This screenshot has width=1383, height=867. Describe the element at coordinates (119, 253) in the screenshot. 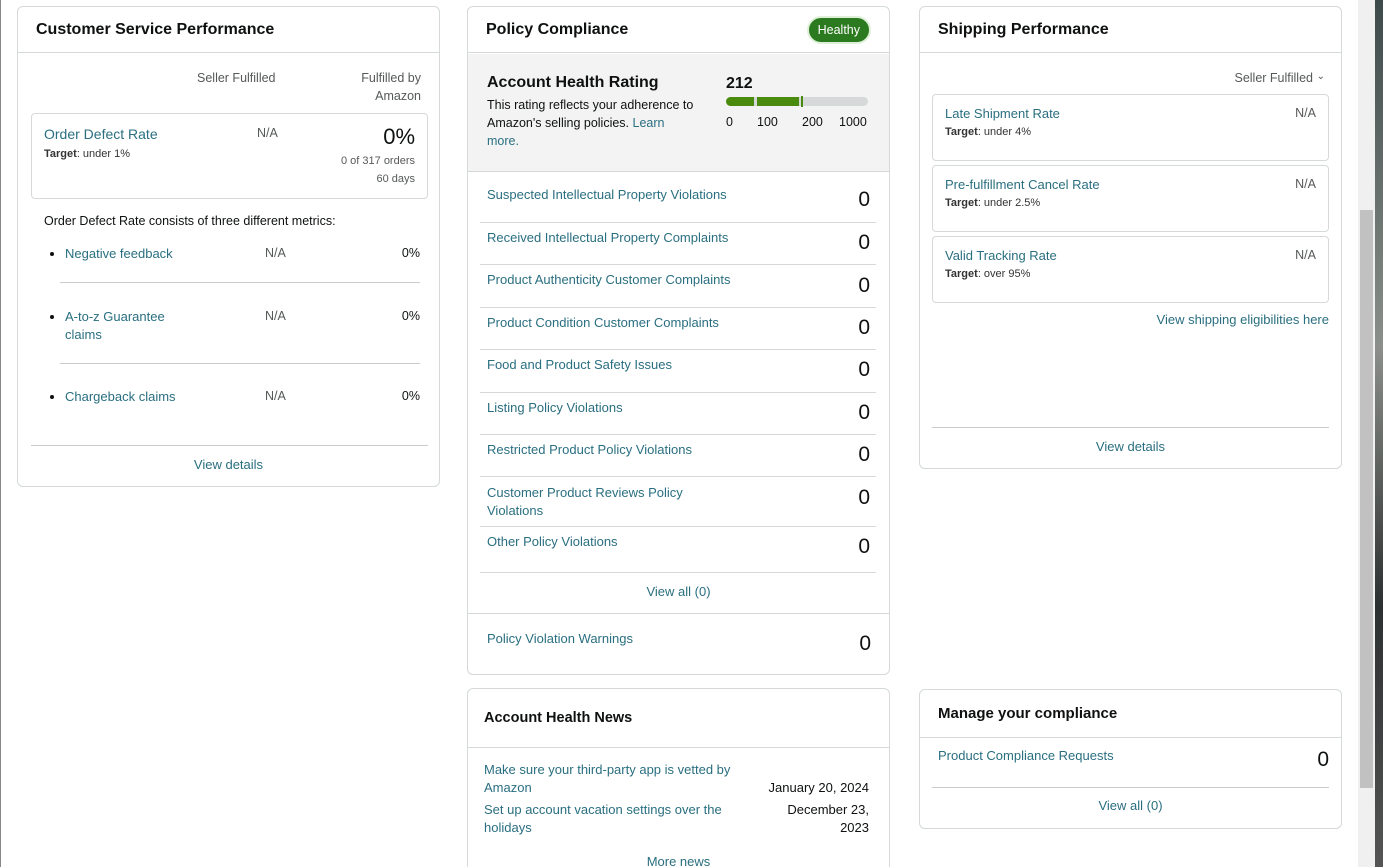

I see `negative-feedback-link: Negative feedback` at that location.